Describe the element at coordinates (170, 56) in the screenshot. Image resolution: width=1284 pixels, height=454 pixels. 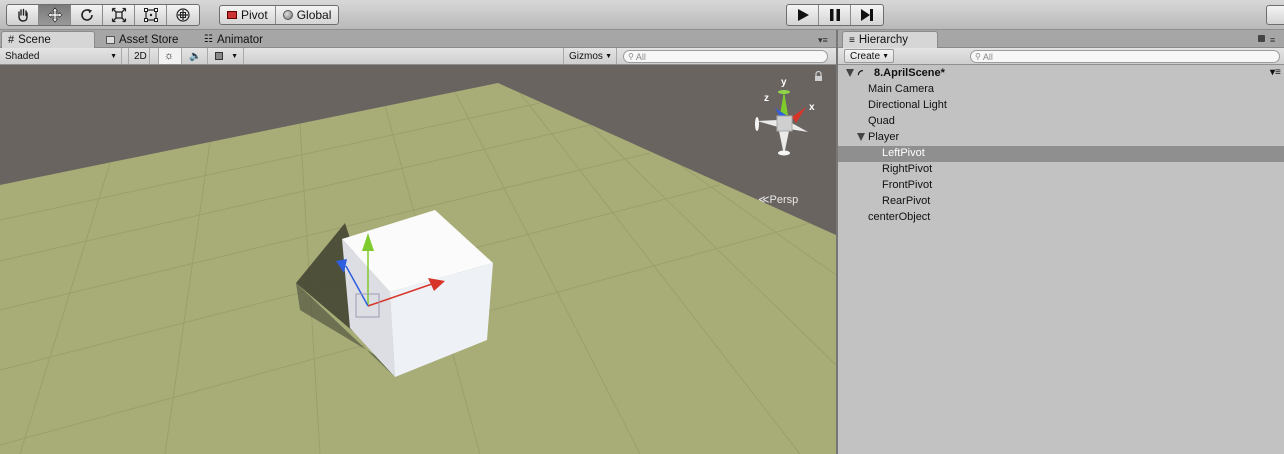
I see `lighting-toggle: ☼` at that location.